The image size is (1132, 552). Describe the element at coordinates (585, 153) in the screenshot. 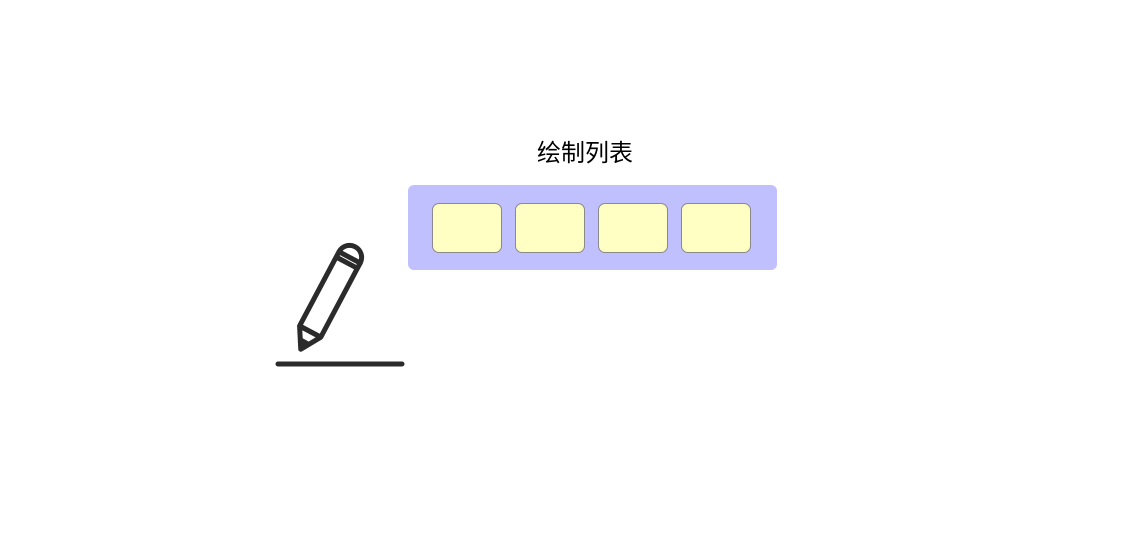

I see `diagram-title: 绘制列表` at that location.